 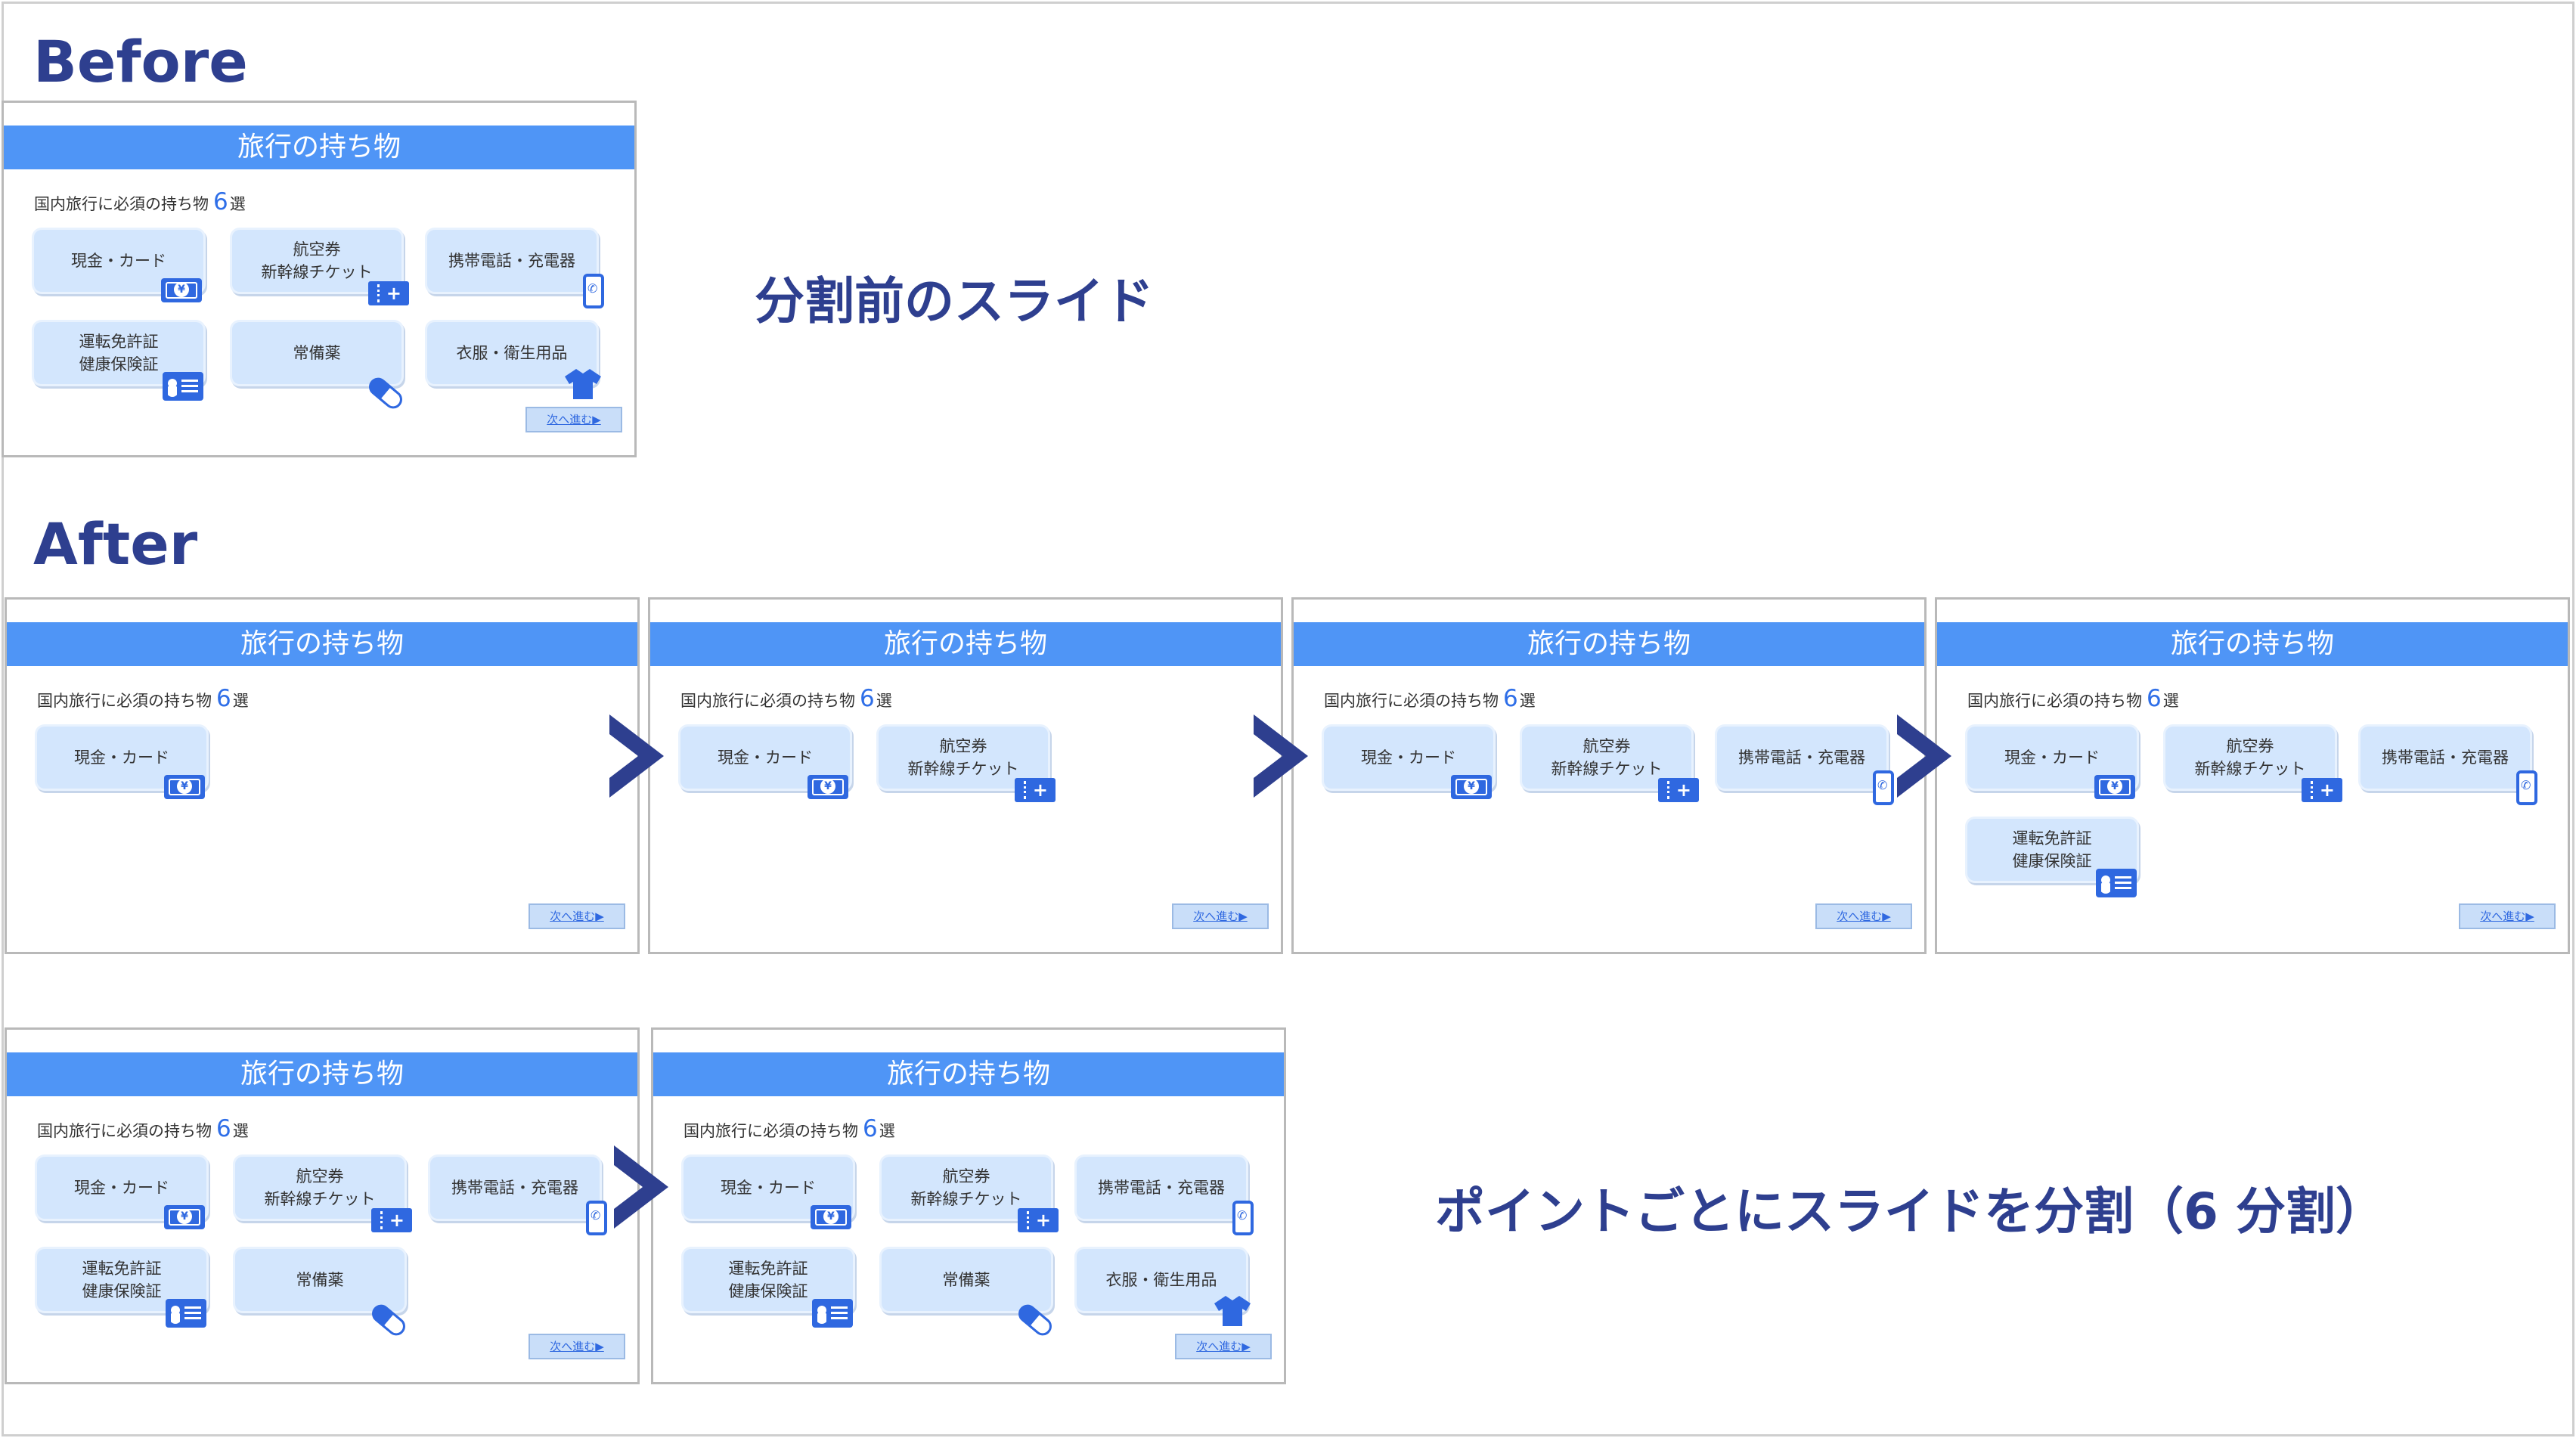 I want to click on item-card: 衣服・衛生用品, so click(x=514, y=360).